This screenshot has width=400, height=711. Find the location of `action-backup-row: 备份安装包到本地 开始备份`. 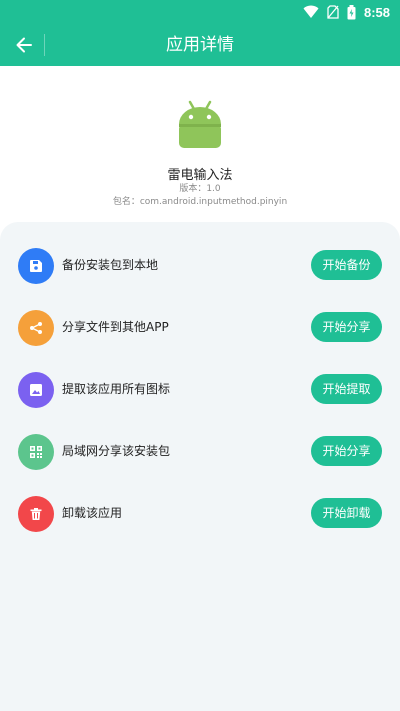

action-backup-row: 备份安装包到本地 开始备份 is located at coordinates (200, 269).